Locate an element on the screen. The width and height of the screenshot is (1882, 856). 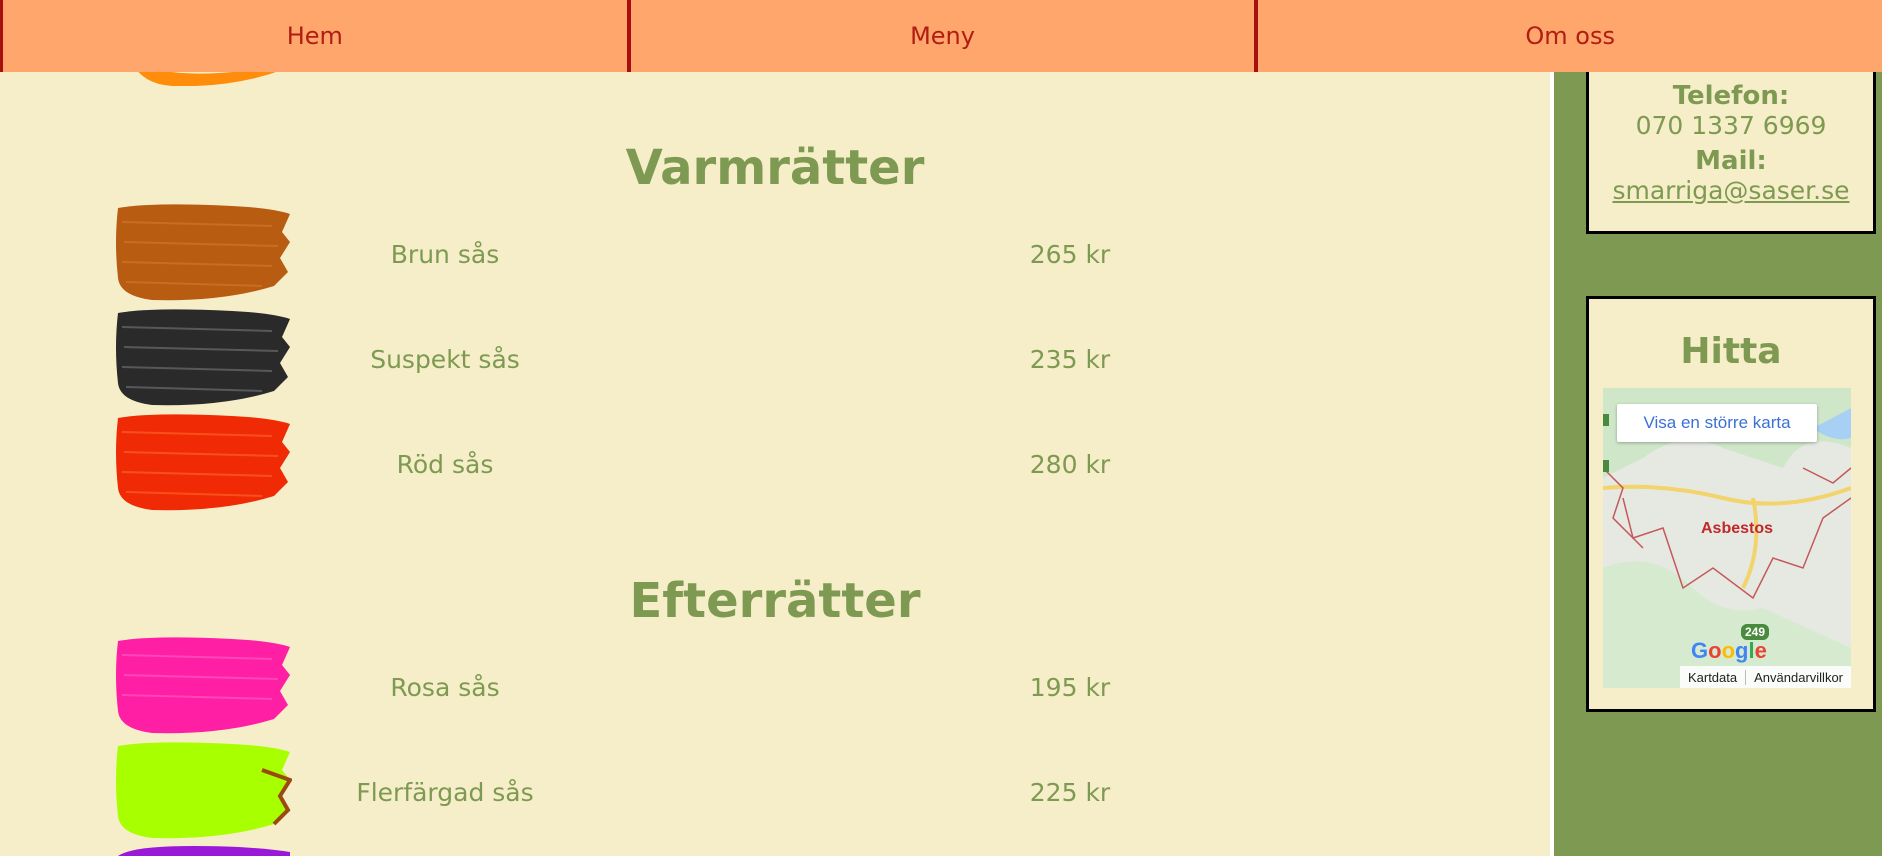
brush-flerfargad is located at coordinates (204, 790).